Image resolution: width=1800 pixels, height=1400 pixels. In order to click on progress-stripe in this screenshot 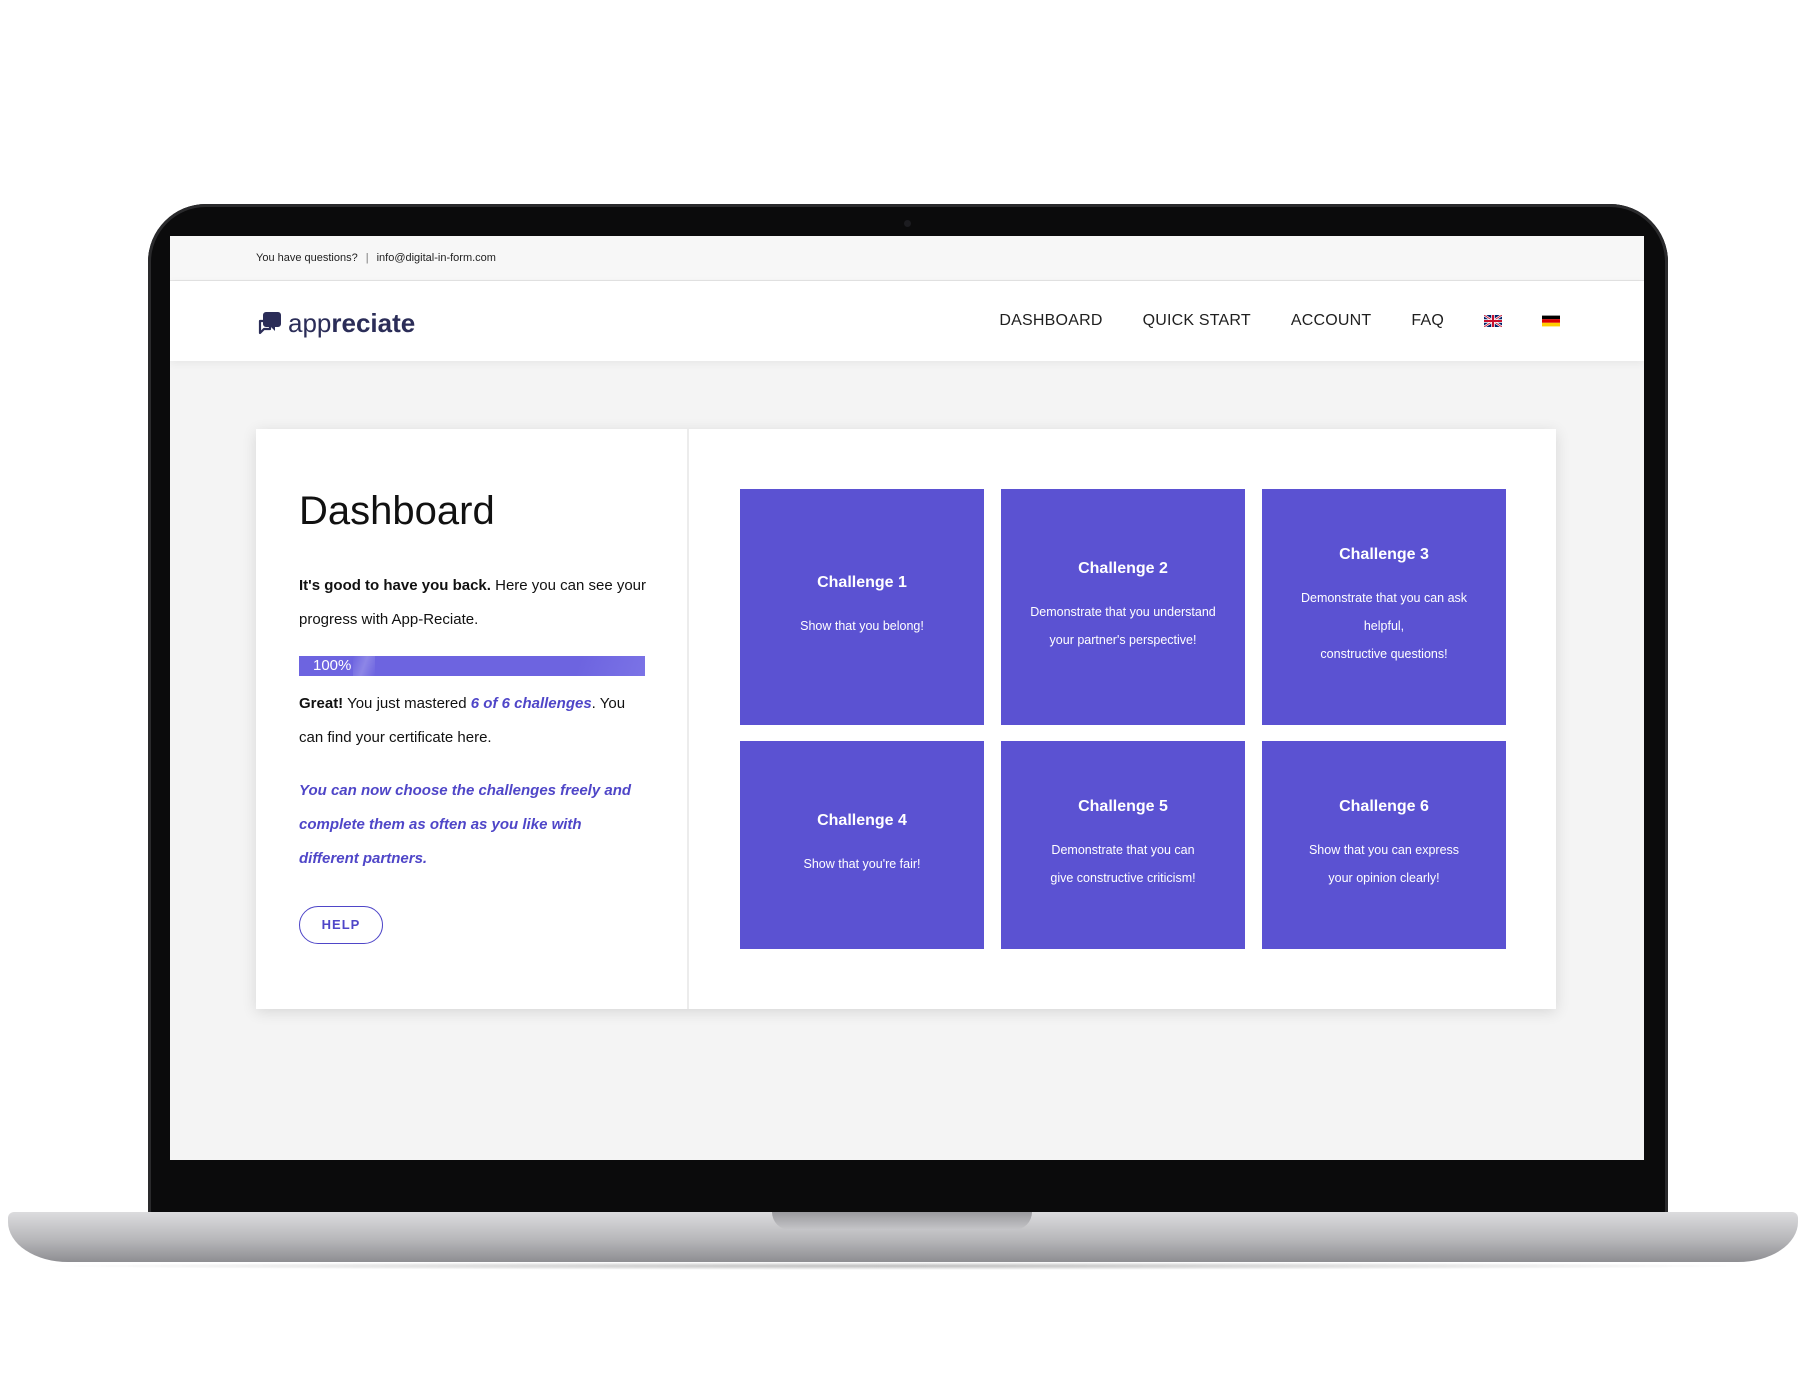, I will do `click(364, 666)`.